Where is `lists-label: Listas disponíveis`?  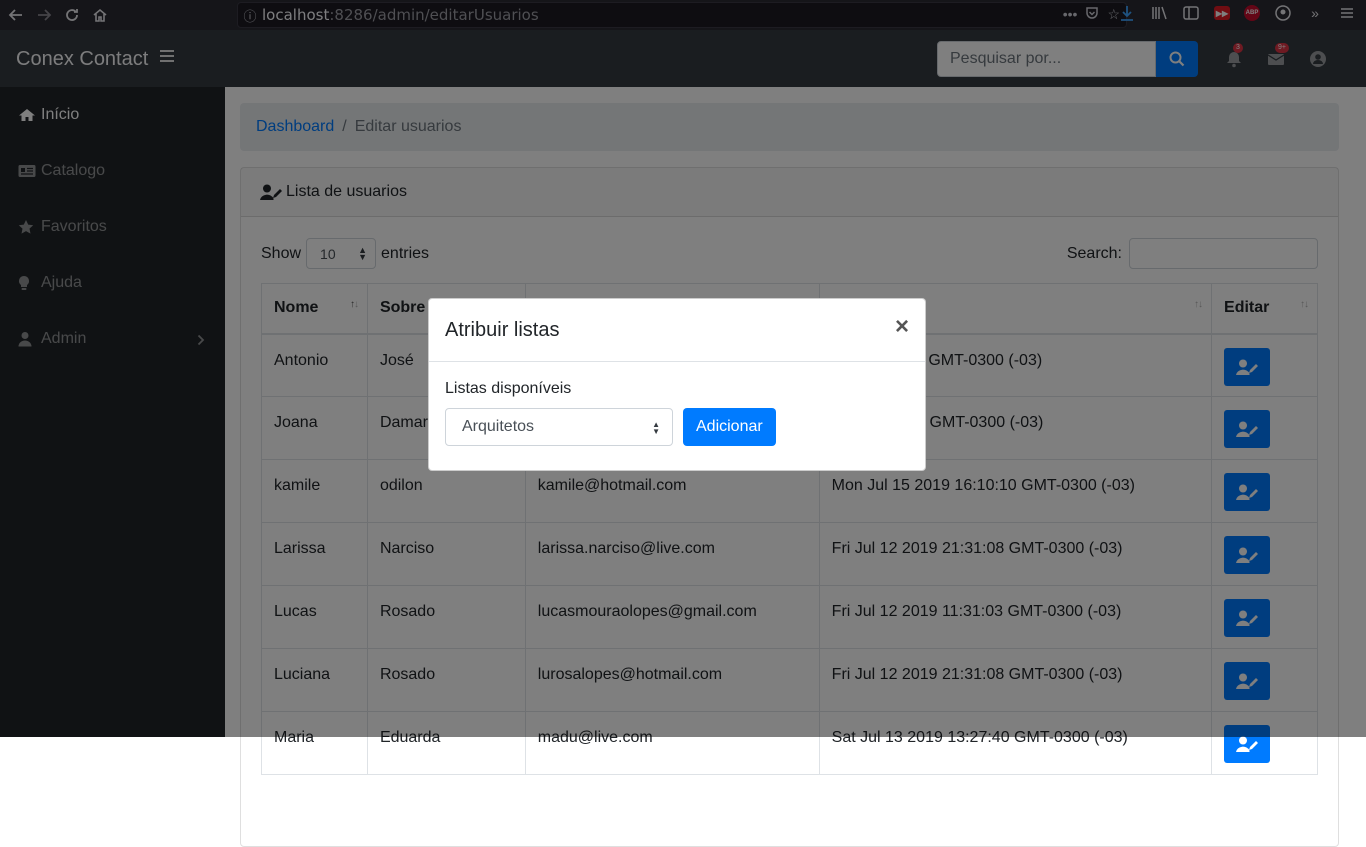 lists-label: Listas disponíveis is located at coordinates (508, 388).